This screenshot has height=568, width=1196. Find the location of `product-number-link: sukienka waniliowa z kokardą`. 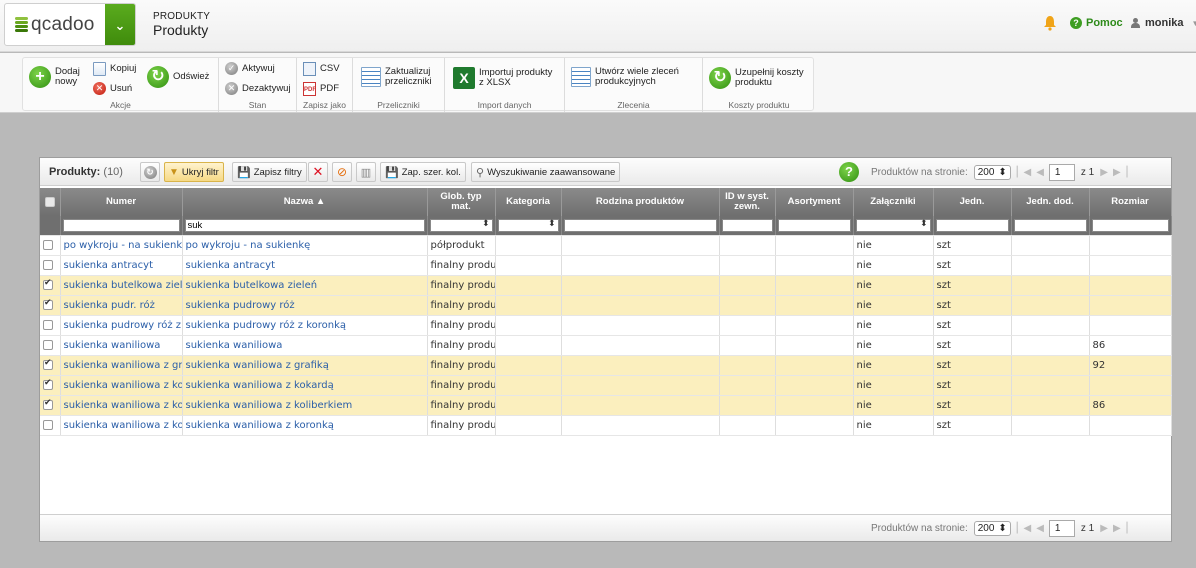

product-number-link: sukienka waniliowa z kokardą is located at coordinates (123, 385).